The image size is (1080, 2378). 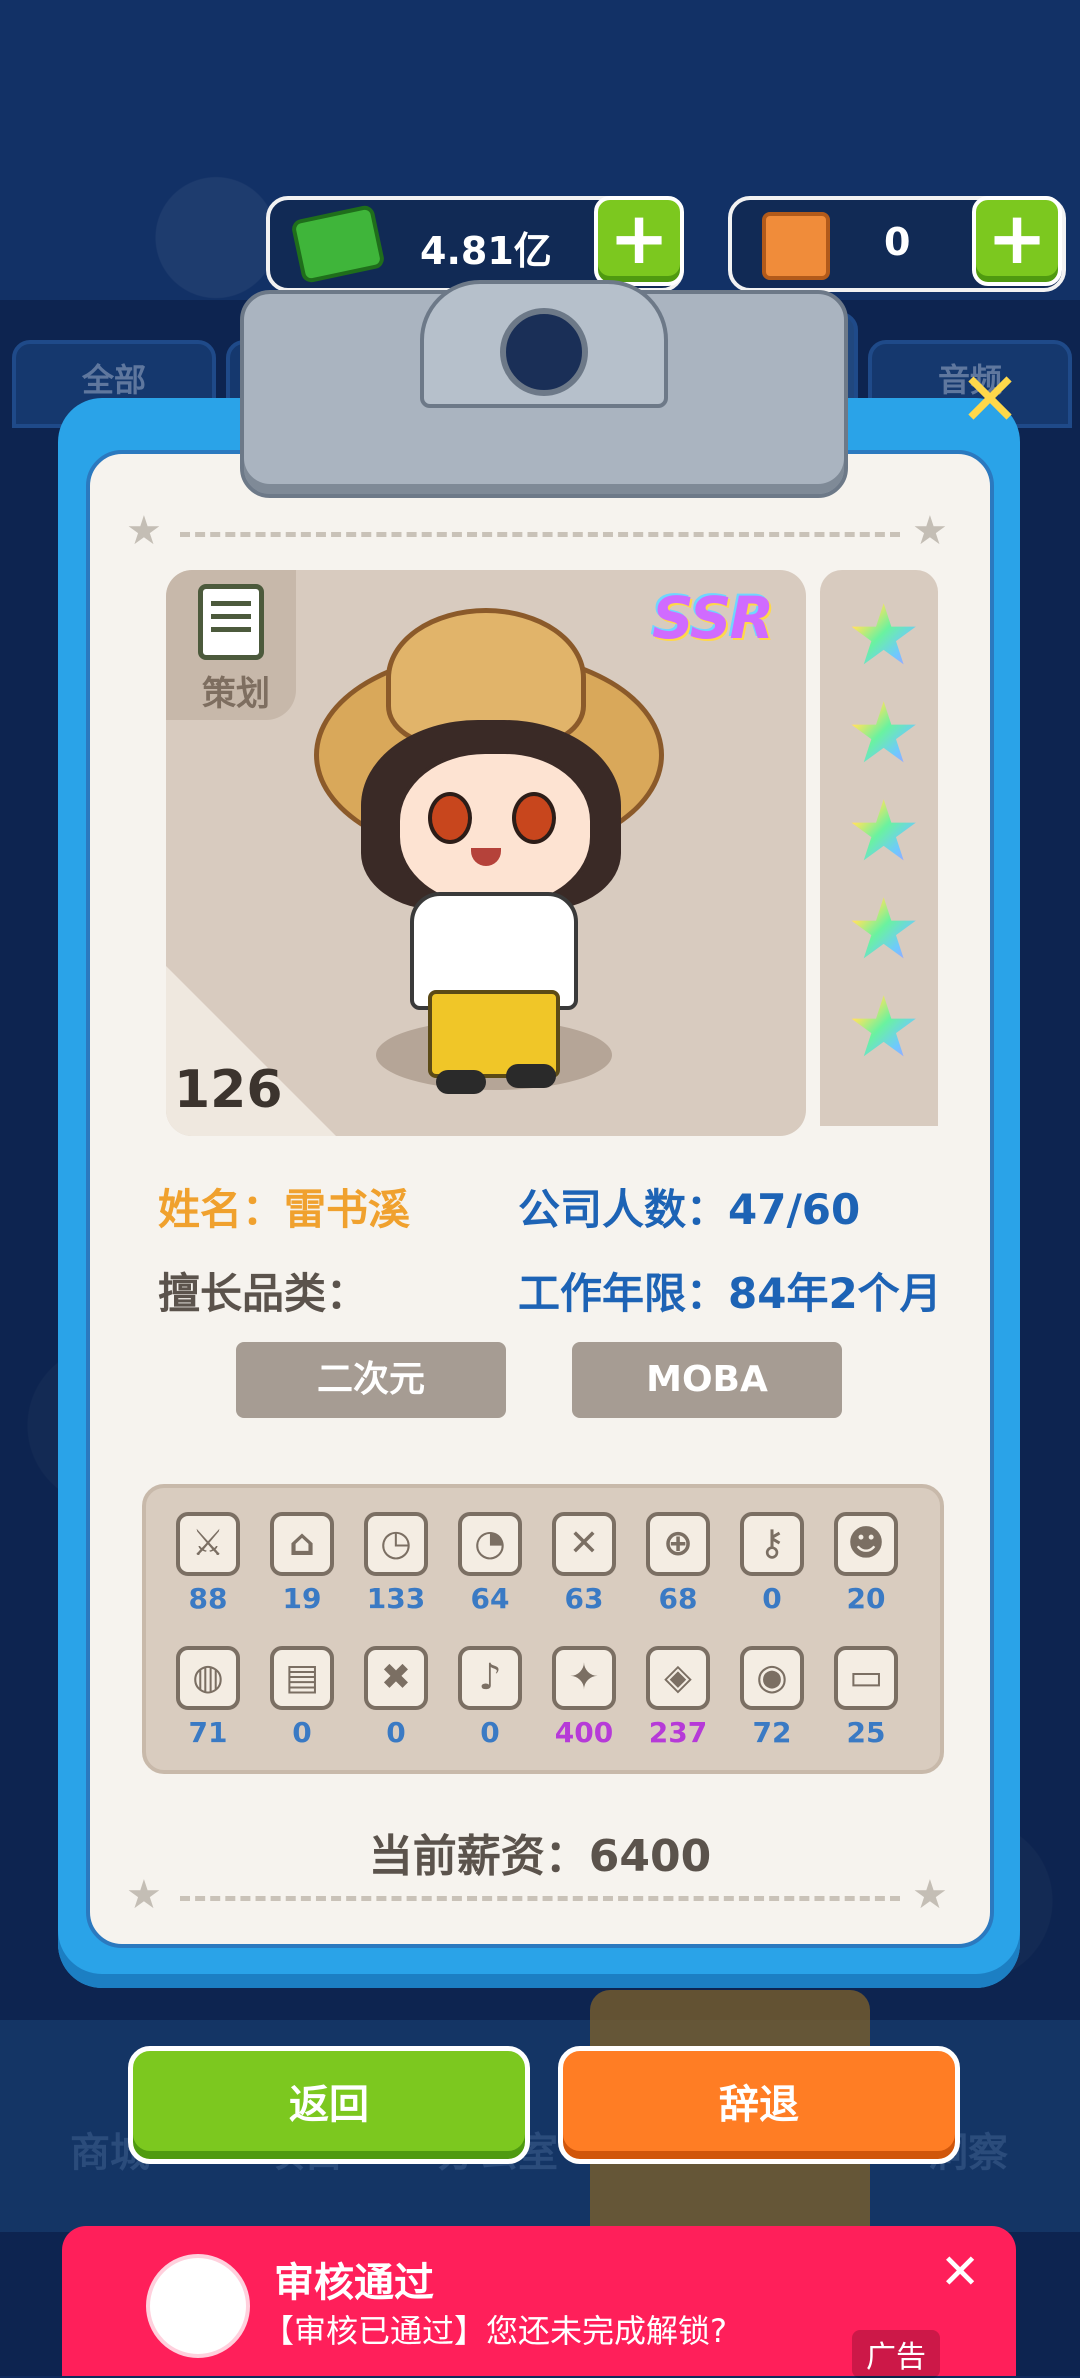 I want to click on skill-stat-value: 68, so click(x=678, y=1598).